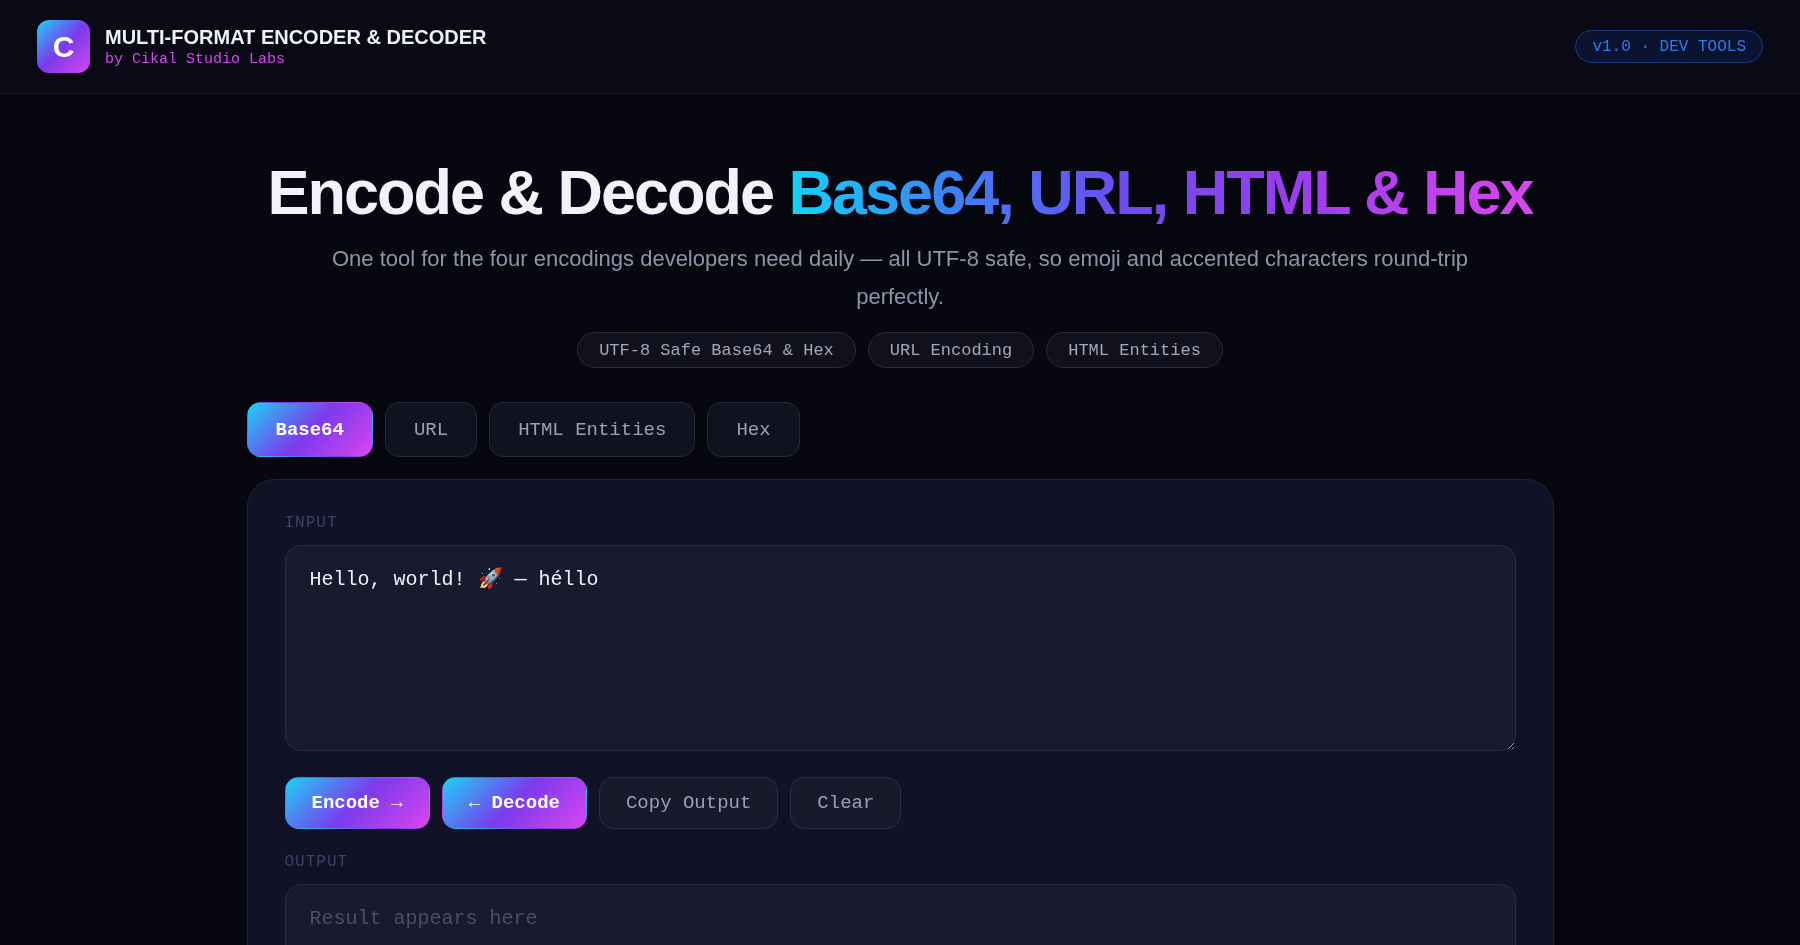  I want to click on version-badge: v1.0 · DEV TOOLS, so click(1669, 46).